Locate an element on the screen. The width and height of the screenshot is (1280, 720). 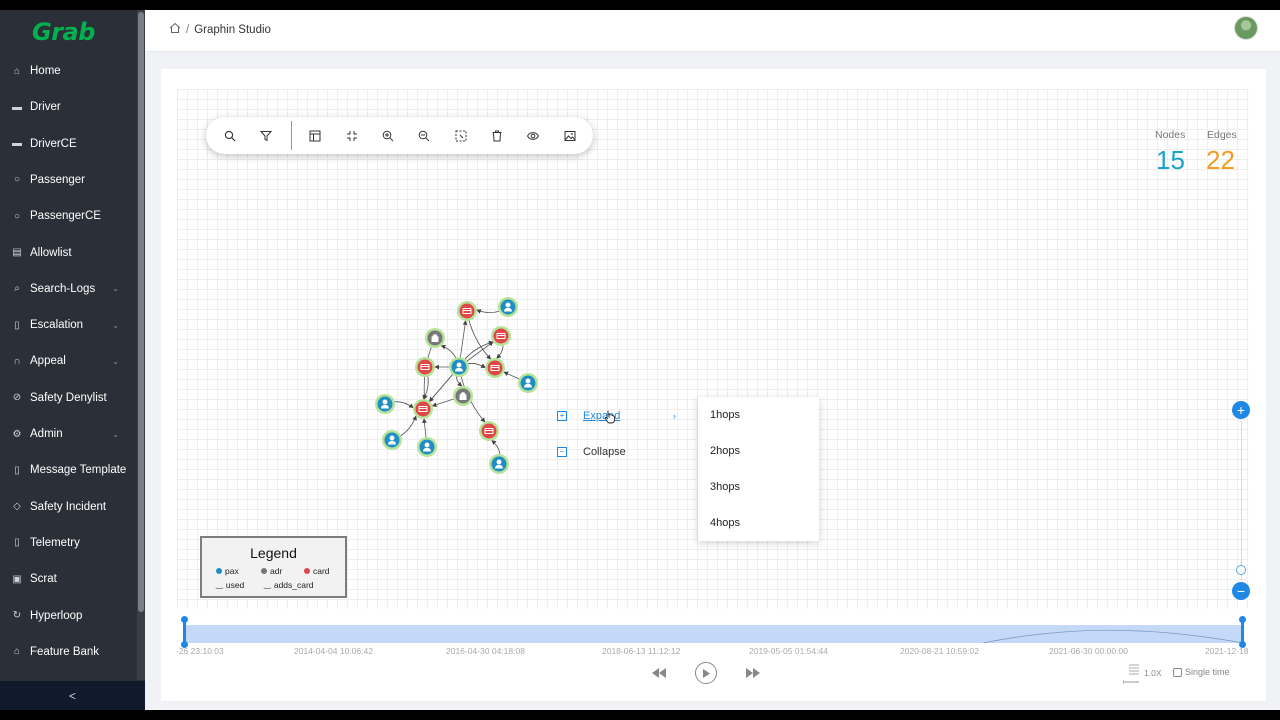
image-icon is located at coordinates (570, 136).